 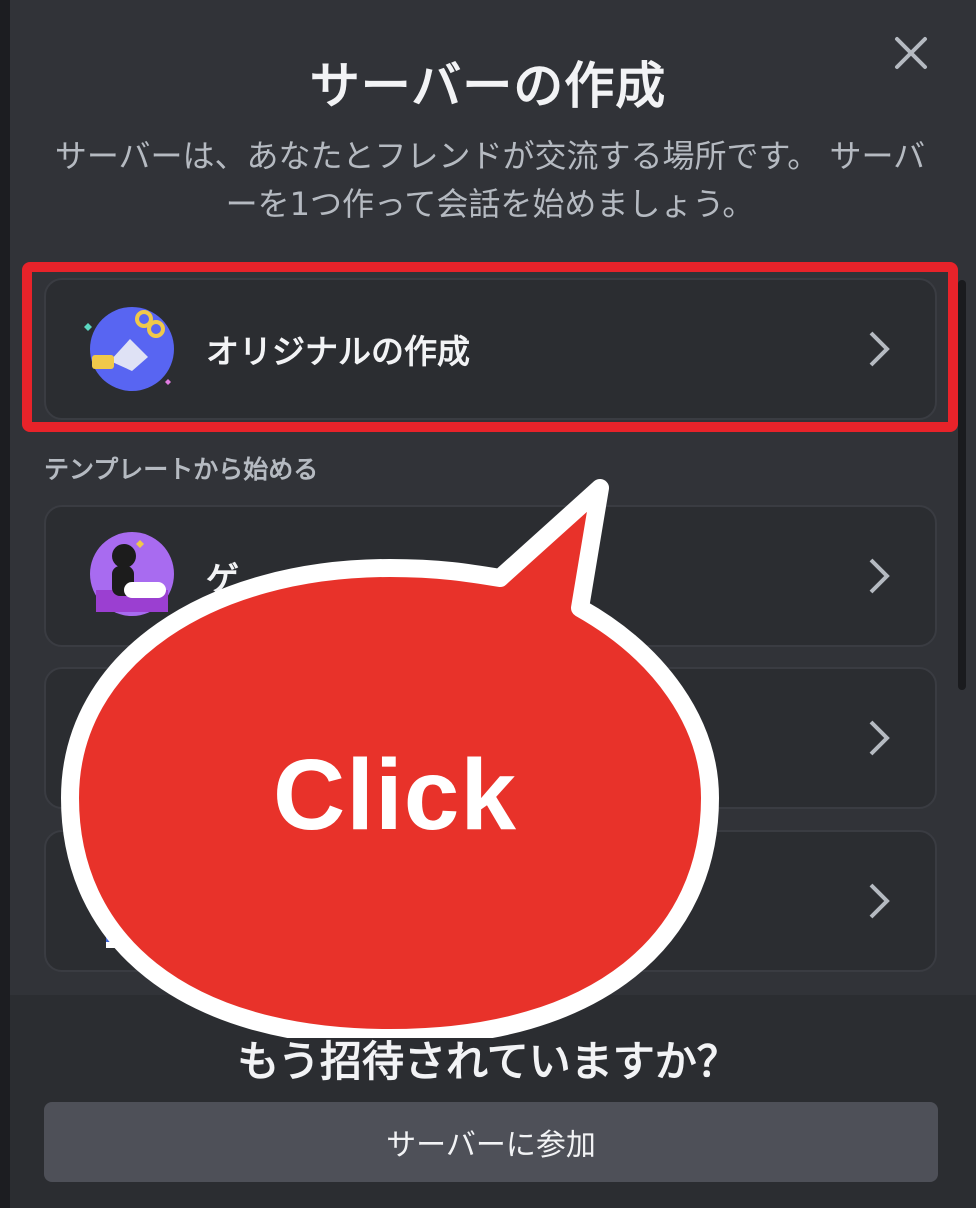 I want to click on create-own-label: オリジナルの作成, so click(x=338, y=351).